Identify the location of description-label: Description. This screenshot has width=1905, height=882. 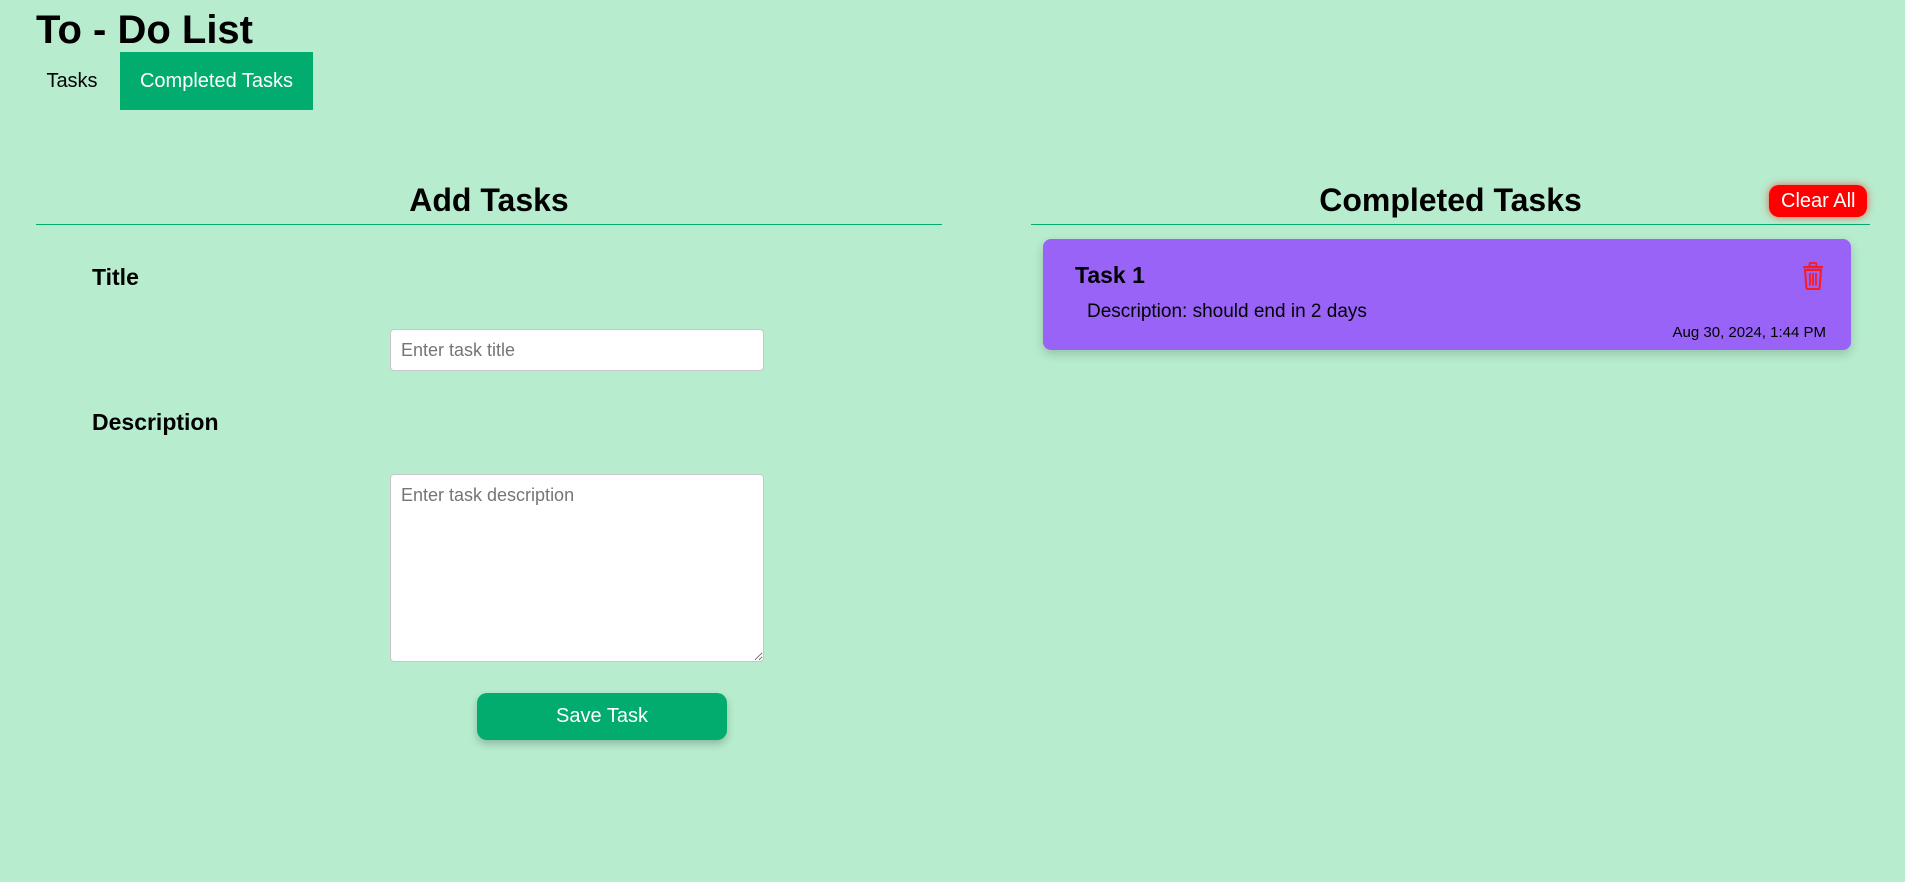
(155, 422).